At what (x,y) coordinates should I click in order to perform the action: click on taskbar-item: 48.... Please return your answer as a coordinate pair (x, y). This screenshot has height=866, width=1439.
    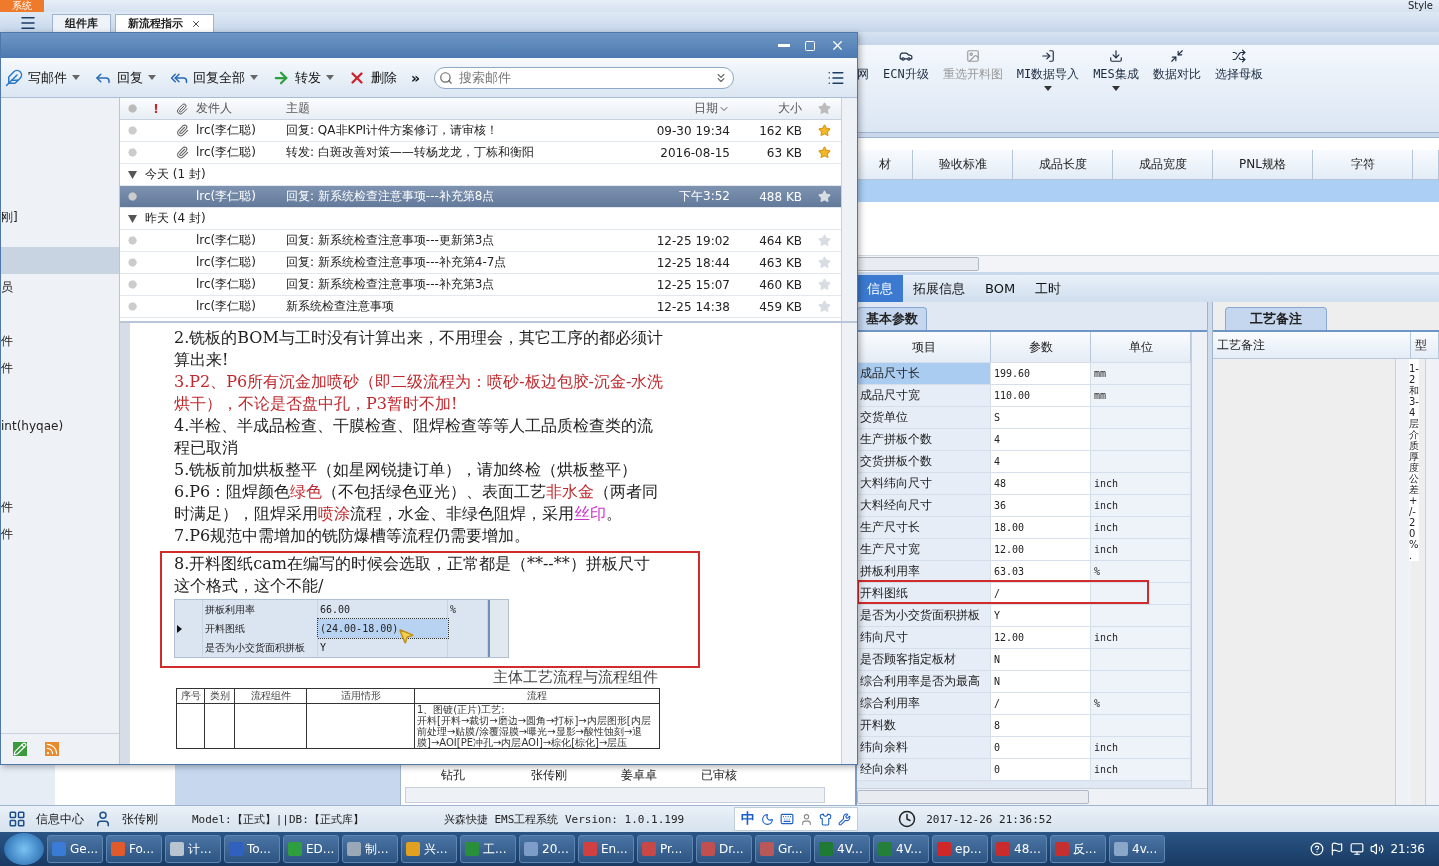
    Looking at the image, I should click on (1019, 849).